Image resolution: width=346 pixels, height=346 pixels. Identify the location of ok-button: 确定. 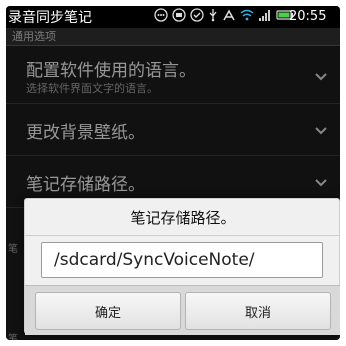
(108, 311).